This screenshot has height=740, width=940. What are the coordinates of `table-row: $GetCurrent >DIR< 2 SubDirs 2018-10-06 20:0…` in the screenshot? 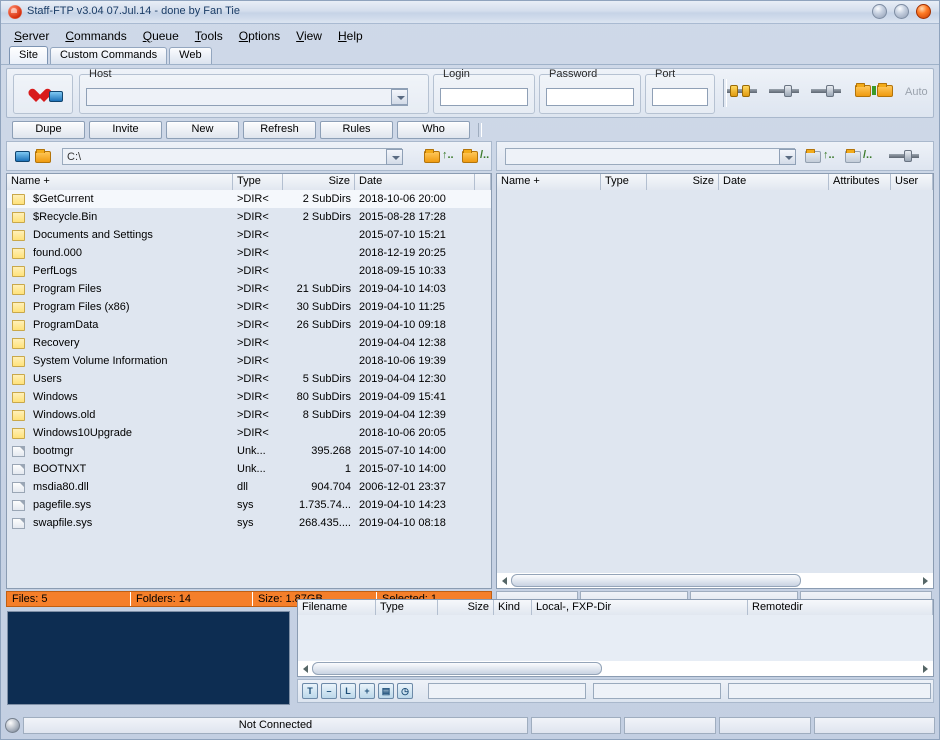 It's located at (249, 199).